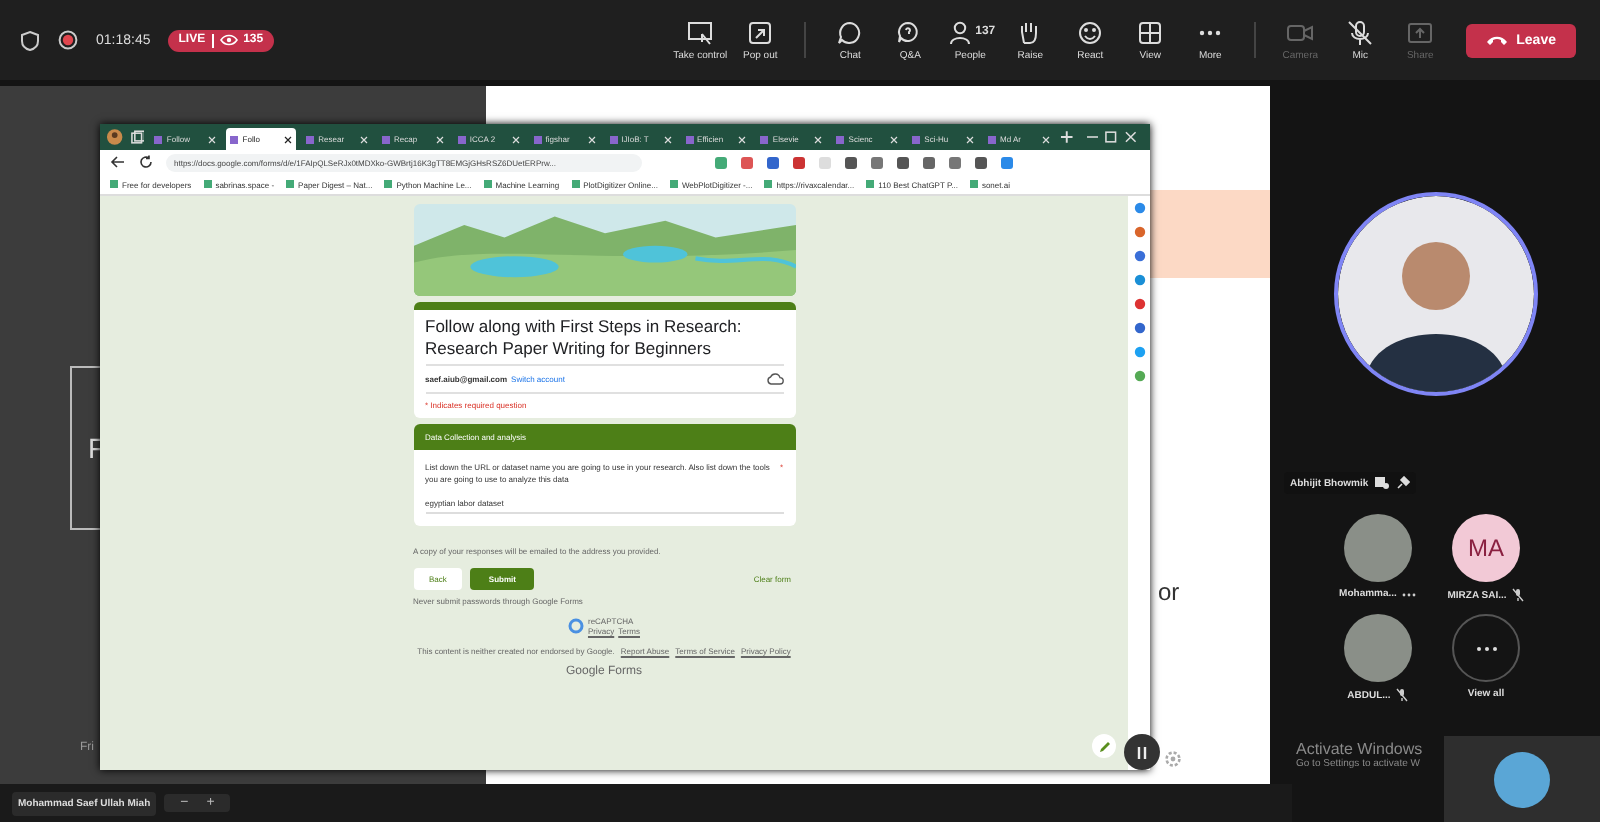 Image resolution: width=1600 pixels, height=822 pixels. What do you see at coordinates (700, 32) in the screenshot?
I see `control-icon` at bounding box center [700, 32].